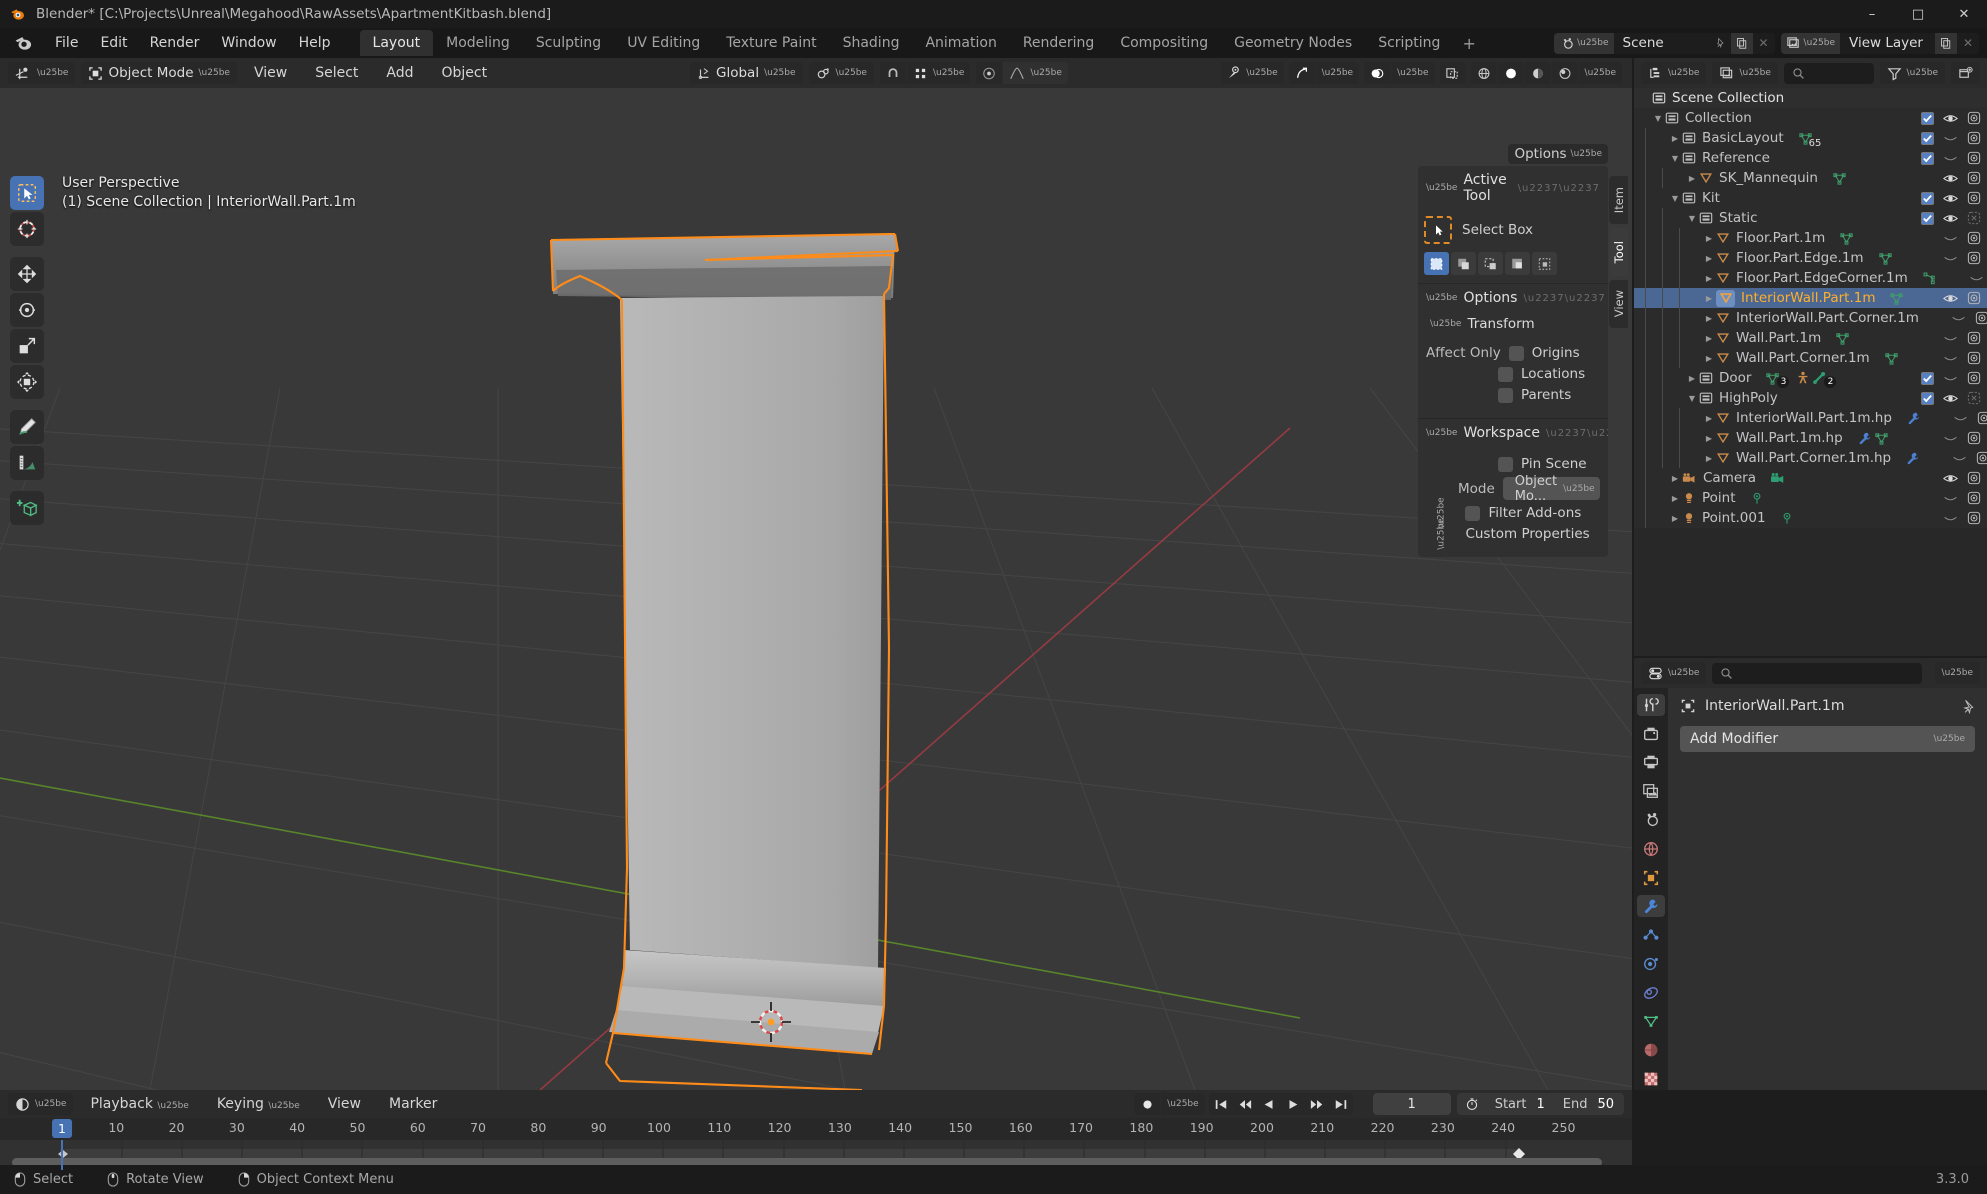 This screenshot has width=1987, height=1194. Describe the element at coordinates (1505, 464) in the screenshot. I see `pin-scene-checkbox` at that location.